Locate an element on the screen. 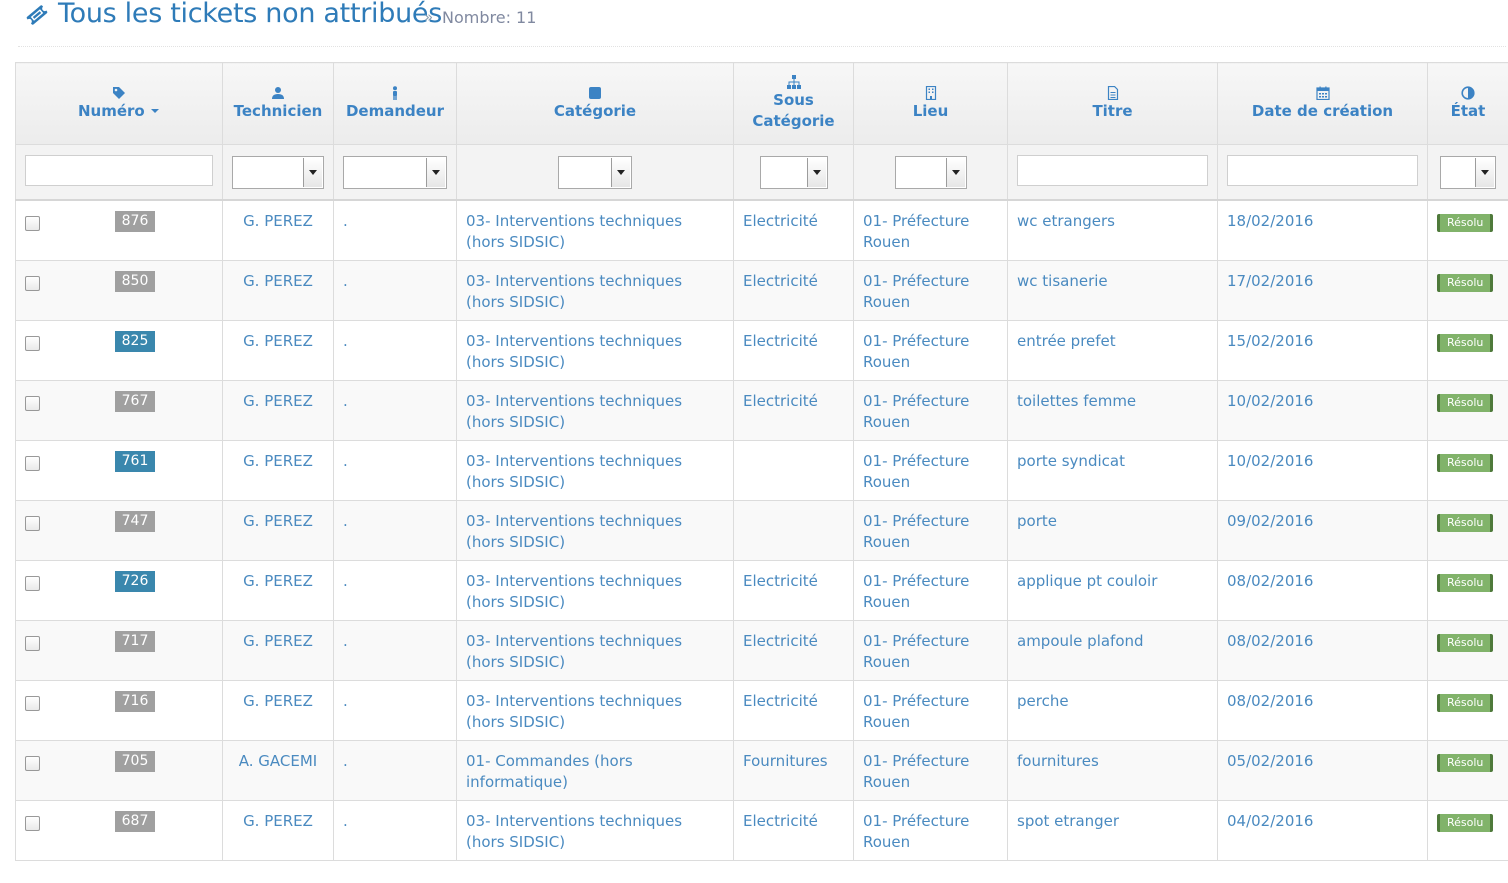  cell-technicien: A. GACEMI is located at coordinates (278, 770).